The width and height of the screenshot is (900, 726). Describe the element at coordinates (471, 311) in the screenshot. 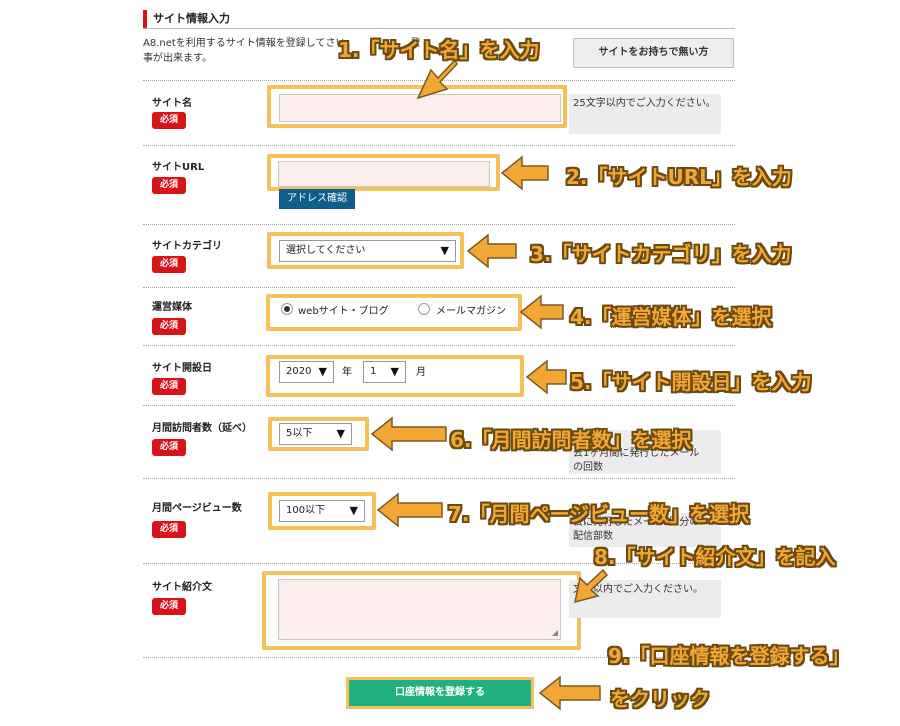

I see `radio-mail-magazine-label: メールマガジン` at that location.